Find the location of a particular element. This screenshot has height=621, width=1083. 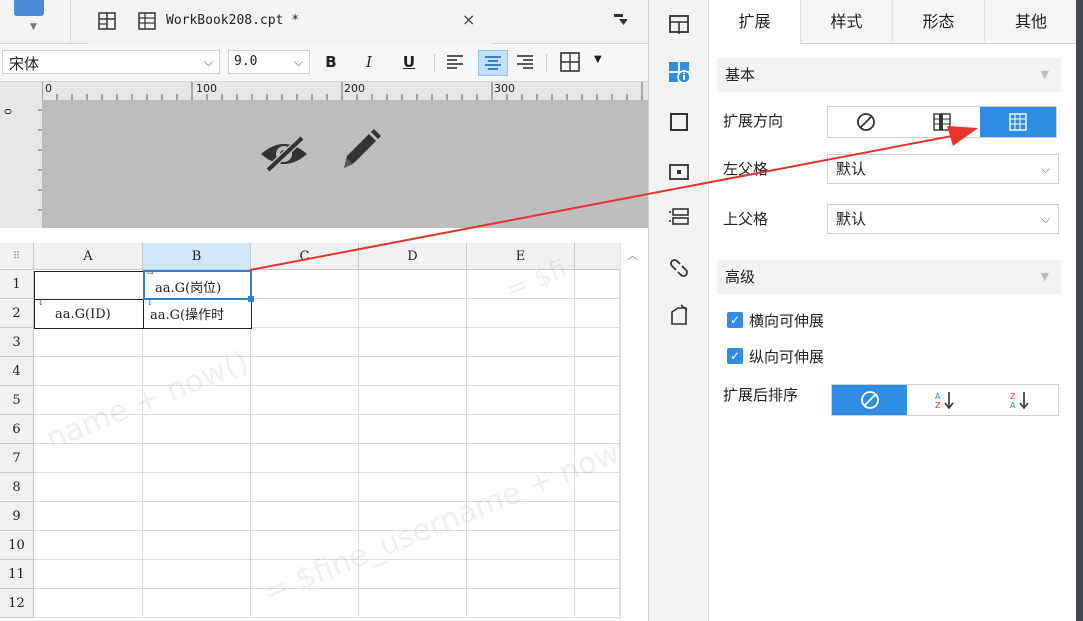

app-logo-icon is located at coordinates (29, 8).